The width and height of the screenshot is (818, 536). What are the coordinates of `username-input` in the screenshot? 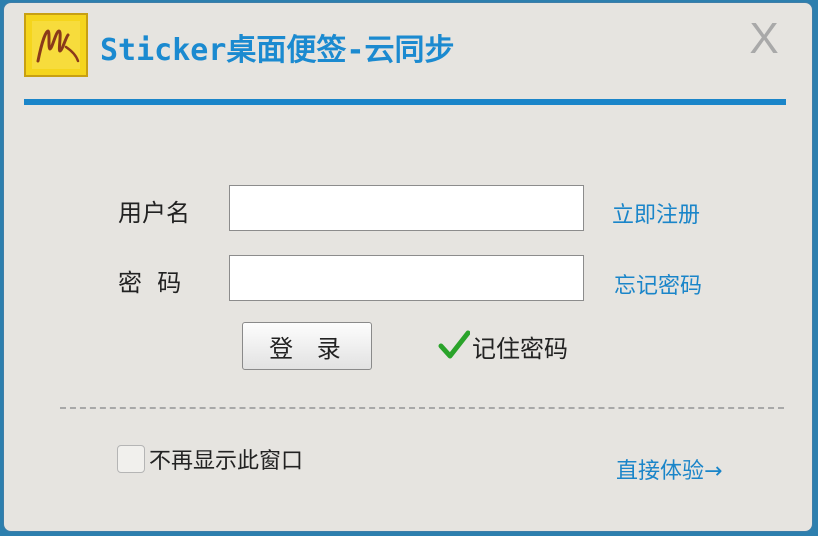 It's located at (406, 208).